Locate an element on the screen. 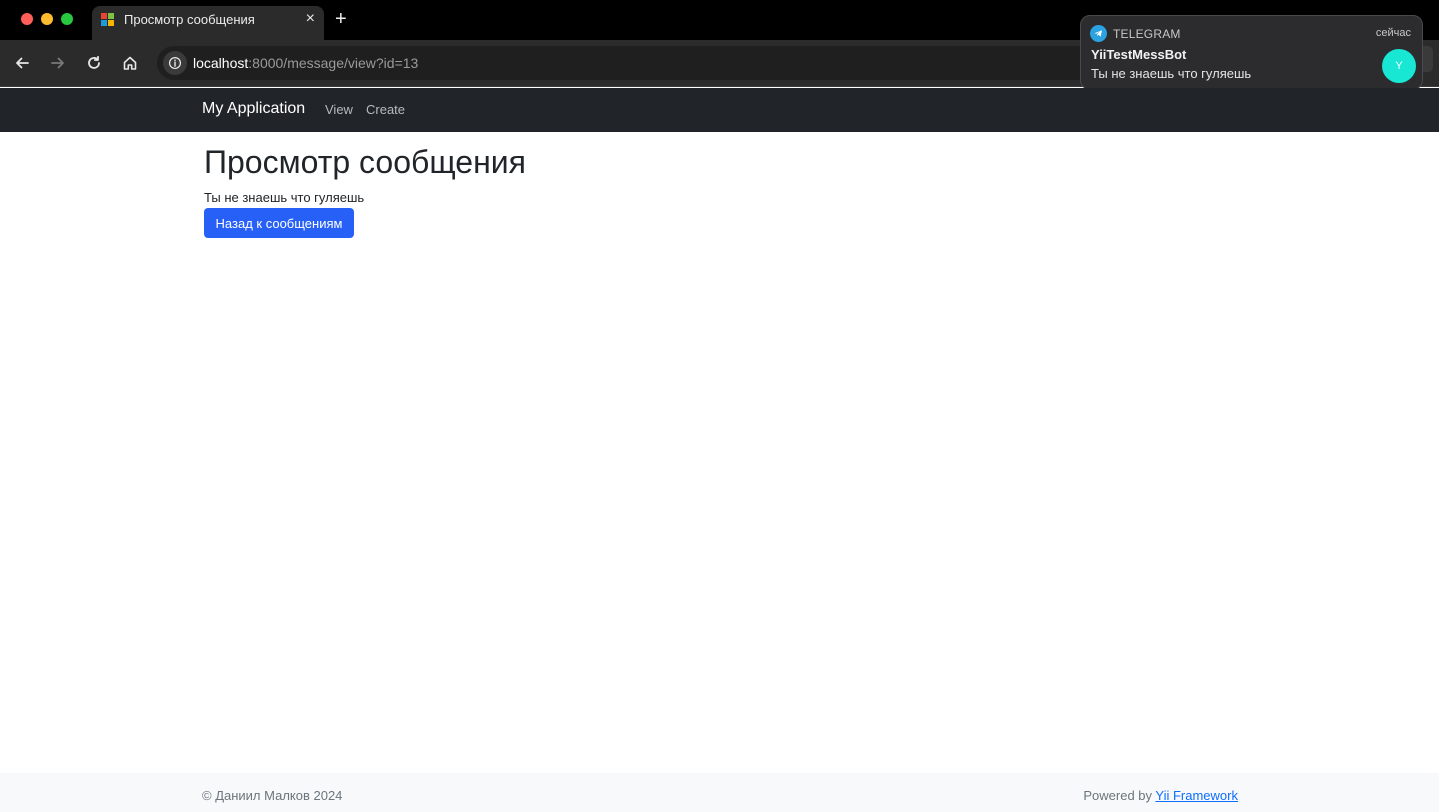  telegram-icon is located at coordinates (1098, 33).